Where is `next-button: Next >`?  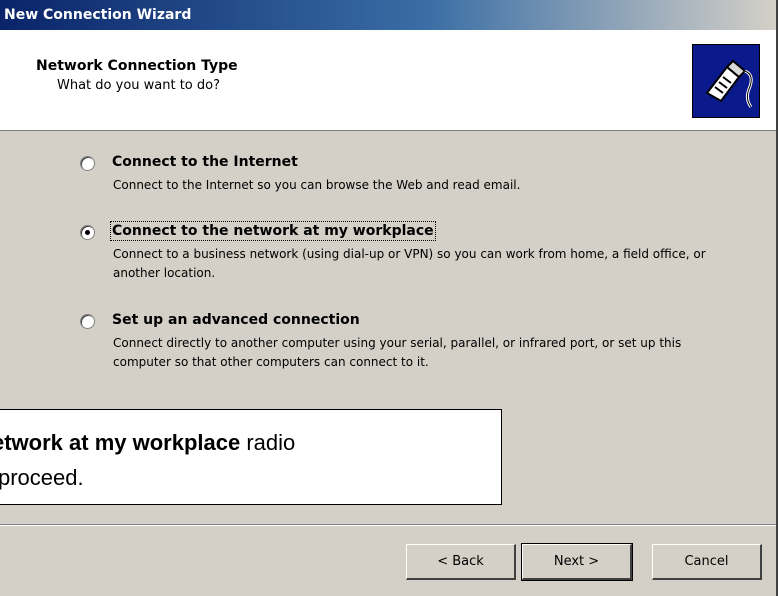 next-button: Next > is located at coordinates (577, 562).